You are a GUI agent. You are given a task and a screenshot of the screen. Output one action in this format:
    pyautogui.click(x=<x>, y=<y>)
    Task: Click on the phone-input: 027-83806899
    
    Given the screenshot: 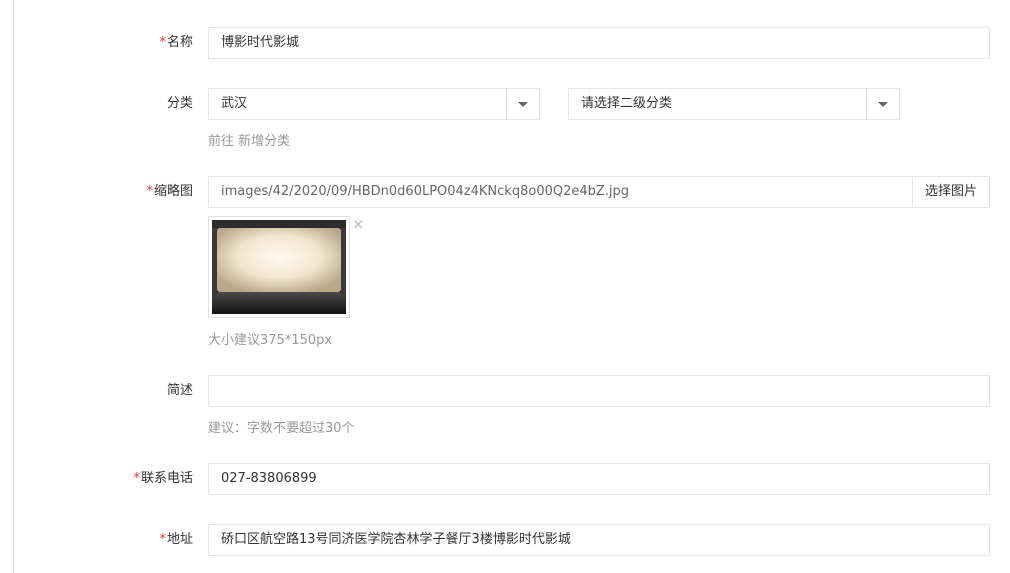 What is the action you would take?
    pyautogui.click(x=599, y=479)
    